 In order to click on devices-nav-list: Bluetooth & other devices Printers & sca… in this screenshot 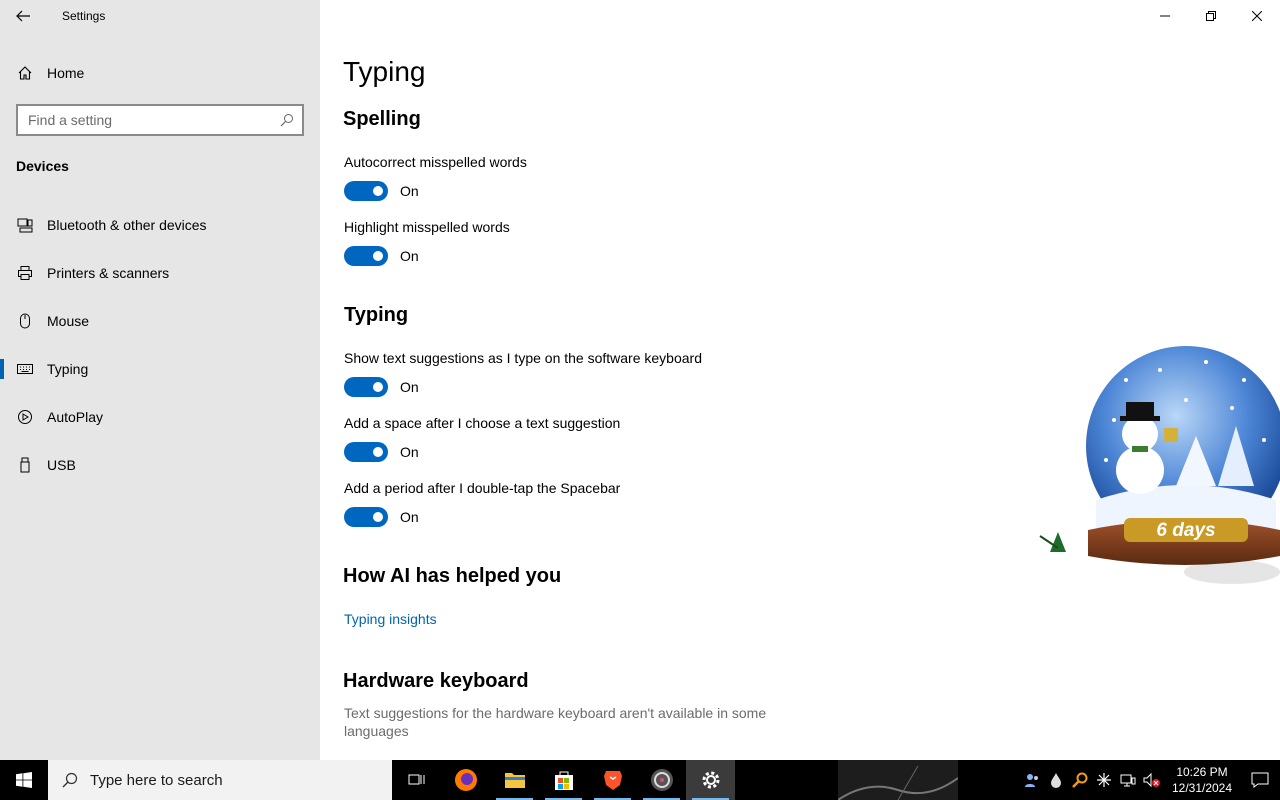, I will do `click(160, 345)`.